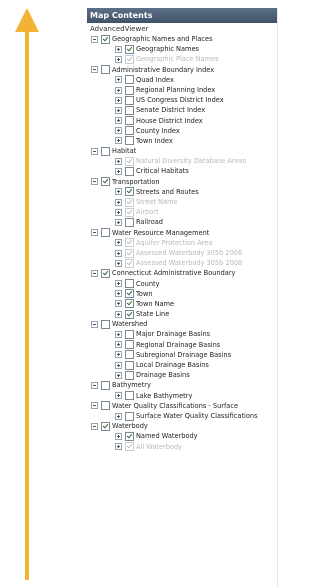 The image size is (320, 587). What do you see at coordinates (169, 120) in the screenshot?
I see `layer-label: House District Index` at bounding box center [169, 120].